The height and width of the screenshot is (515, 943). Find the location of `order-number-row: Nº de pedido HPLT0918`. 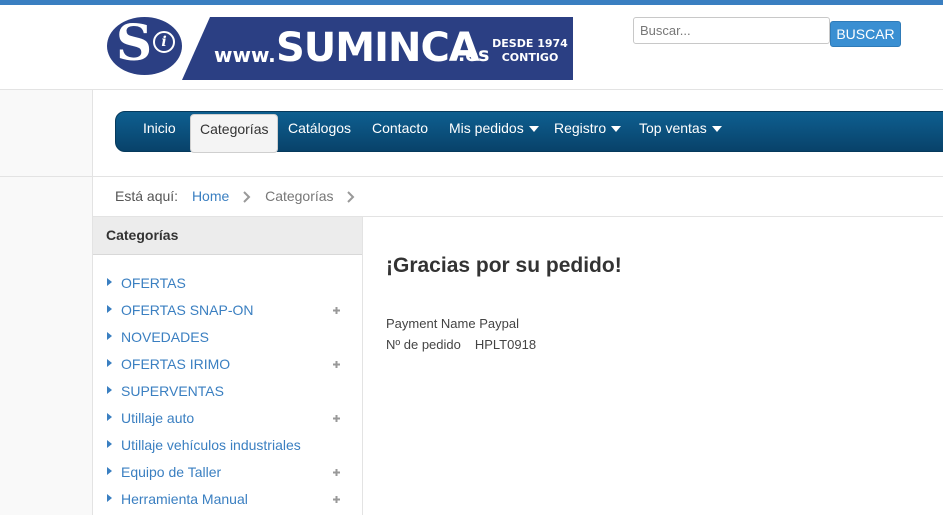

order-number-row: Nº de pedido HPLT0918 is located at coordinates (461, 344).